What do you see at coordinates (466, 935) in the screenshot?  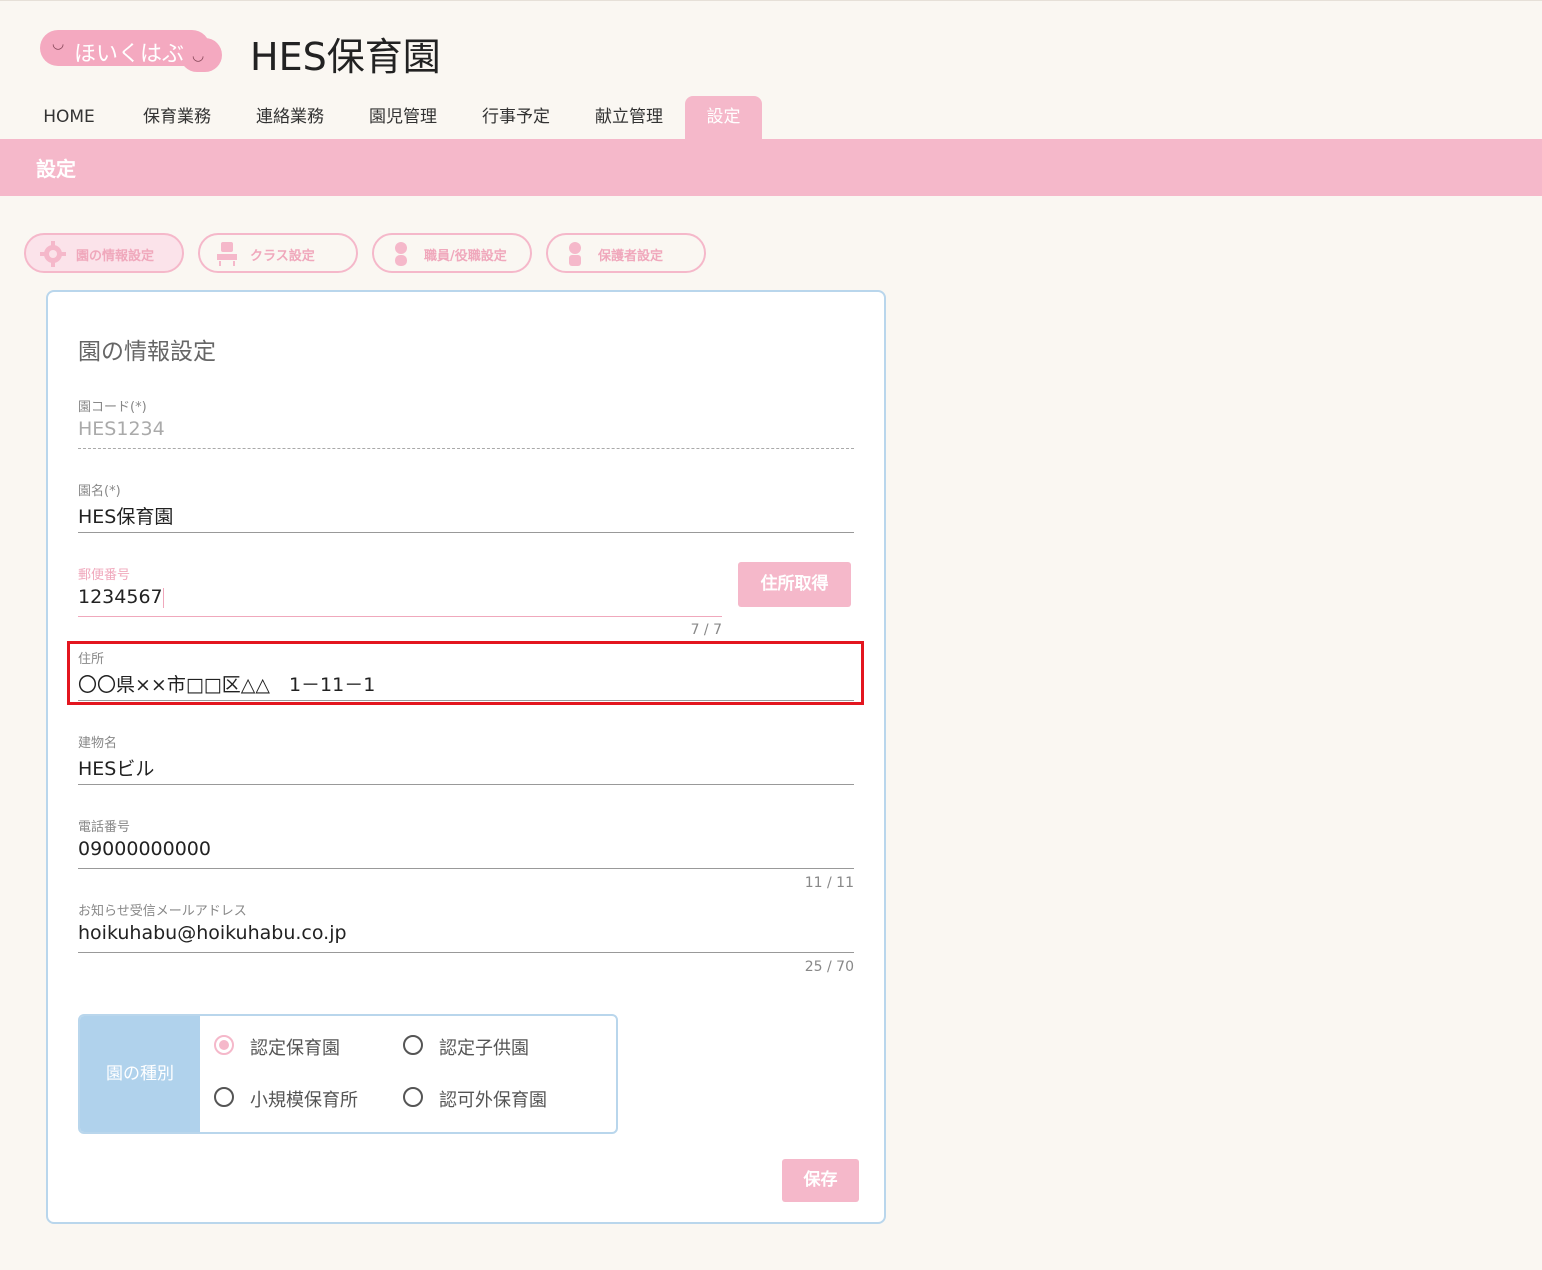 I see `email-input: hoikuhabu@hoikuhabu.co.jp` at bounding box center [466, 935].